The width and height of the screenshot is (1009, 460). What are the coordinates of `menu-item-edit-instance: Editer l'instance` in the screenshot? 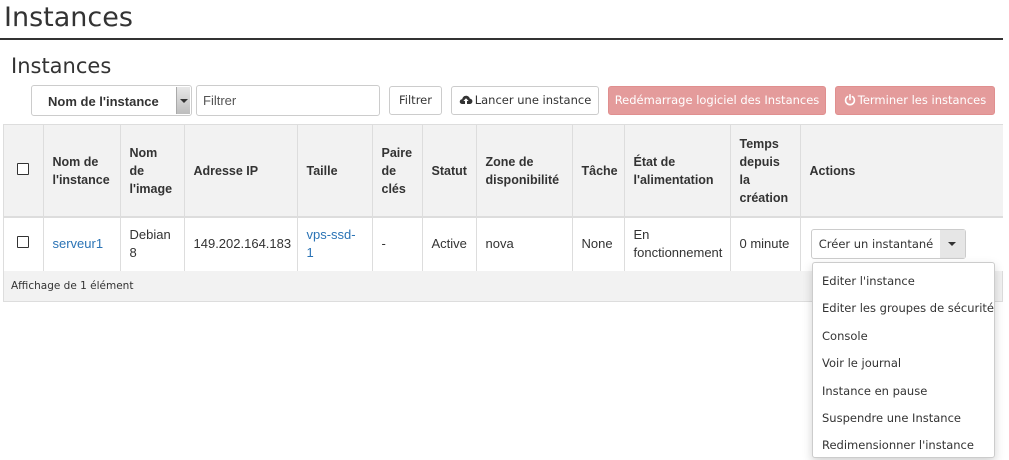 It's located at (903, 281).